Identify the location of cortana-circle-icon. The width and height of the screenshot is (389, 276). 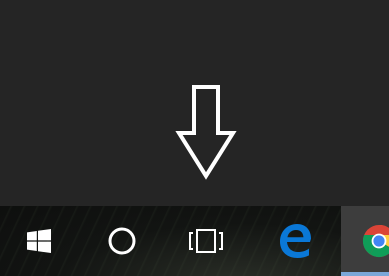
(122, 241).